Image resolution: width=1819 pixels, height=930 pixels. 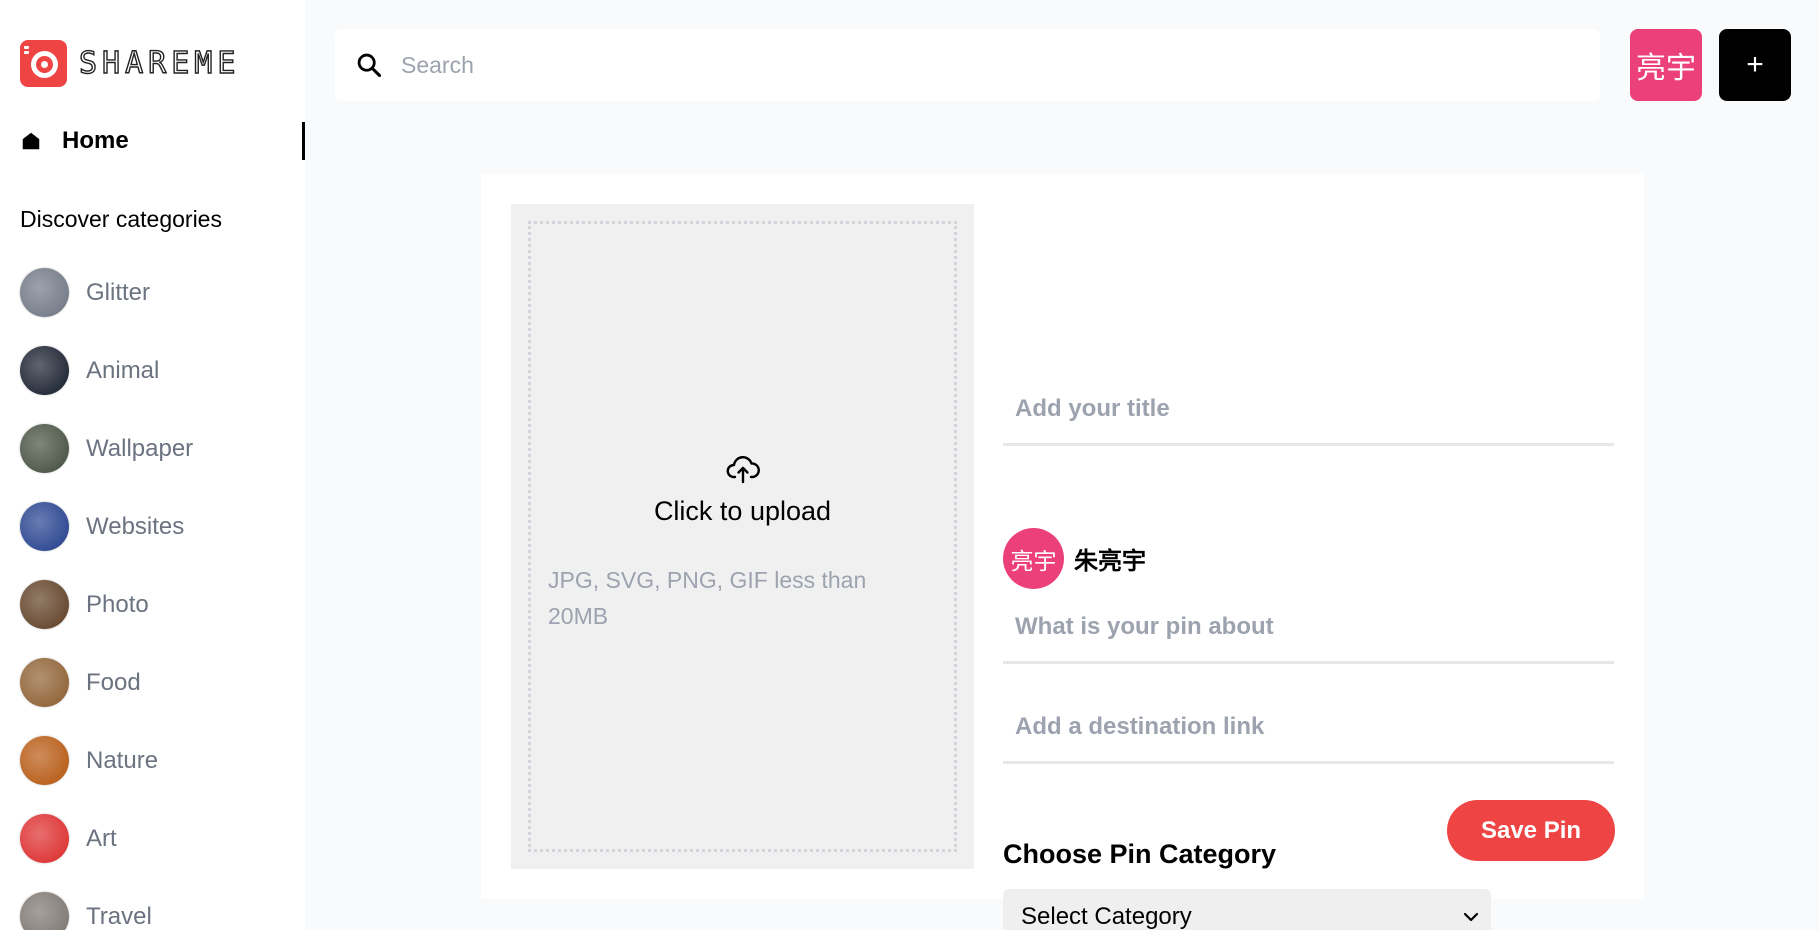 I want to click on sidebar-item-category: Photo, so click(x=106, y=604).